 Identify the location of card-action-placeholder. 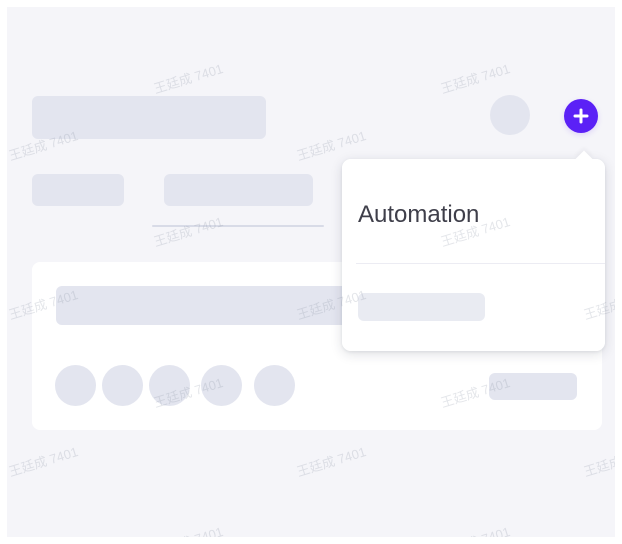
(533, 386).